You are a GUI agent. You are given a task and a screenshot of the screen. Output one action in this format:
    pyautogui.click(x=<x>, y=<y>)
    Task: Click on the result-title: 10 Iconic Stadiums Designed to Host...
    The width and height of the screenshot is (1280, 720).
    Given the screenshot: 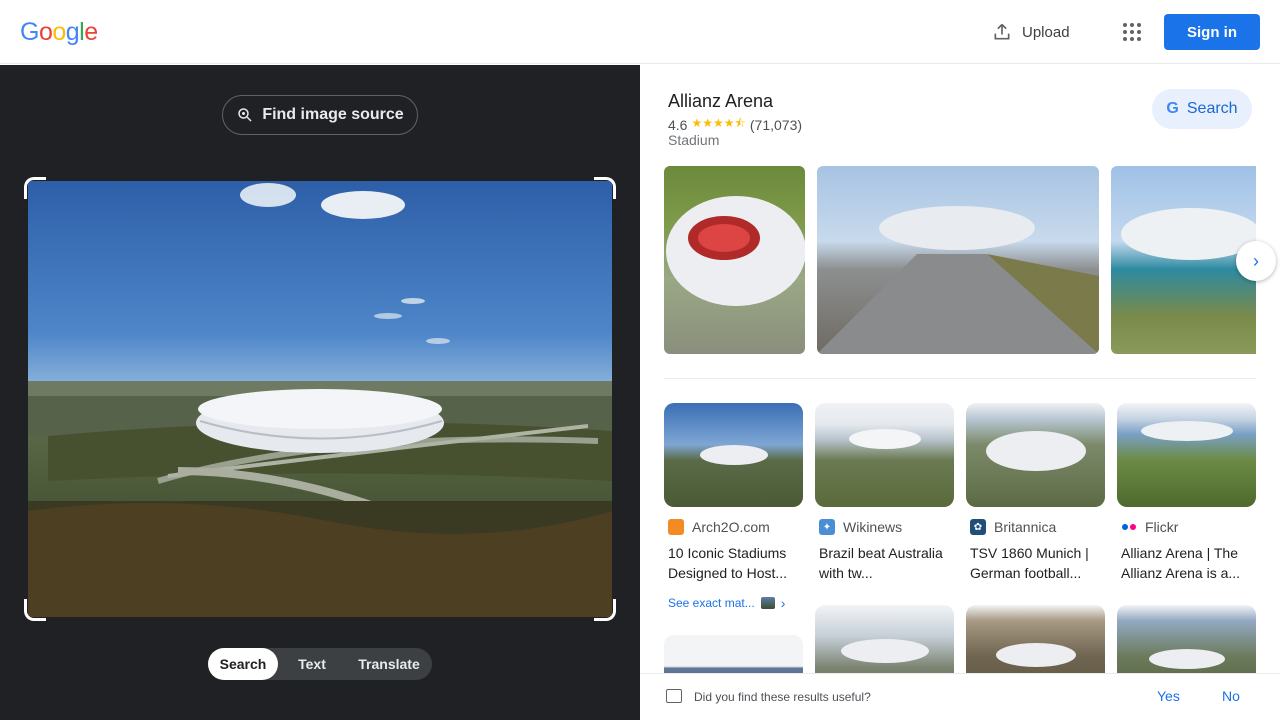 What is the action you would take?
    pyautogui.click(x=733, y=563)
    